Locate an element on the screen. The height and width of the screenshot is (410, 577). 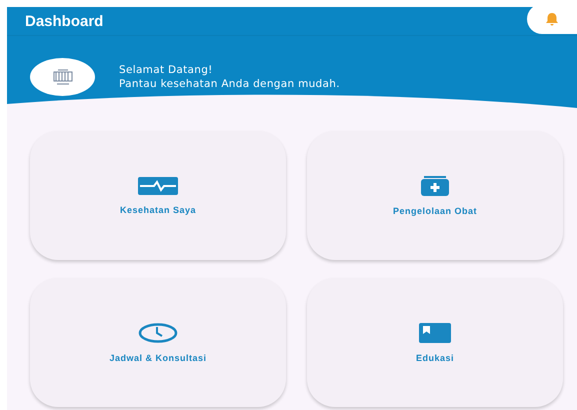
menu-card: Edukasi is located at coordinates (435, 342).